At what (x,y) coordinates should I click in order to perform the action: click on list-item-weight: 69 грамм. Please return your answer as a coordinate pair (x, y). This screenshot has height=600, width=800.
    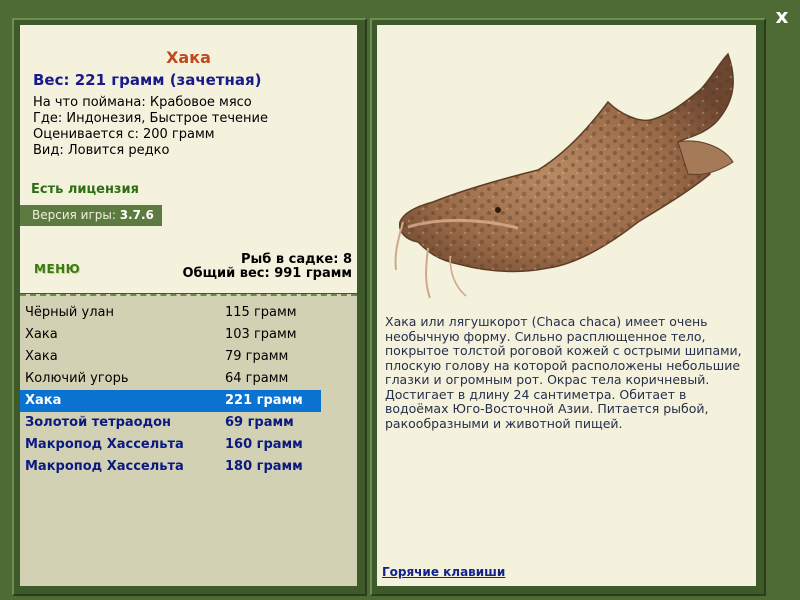
    Looking at the image, I should click on (259, 422).